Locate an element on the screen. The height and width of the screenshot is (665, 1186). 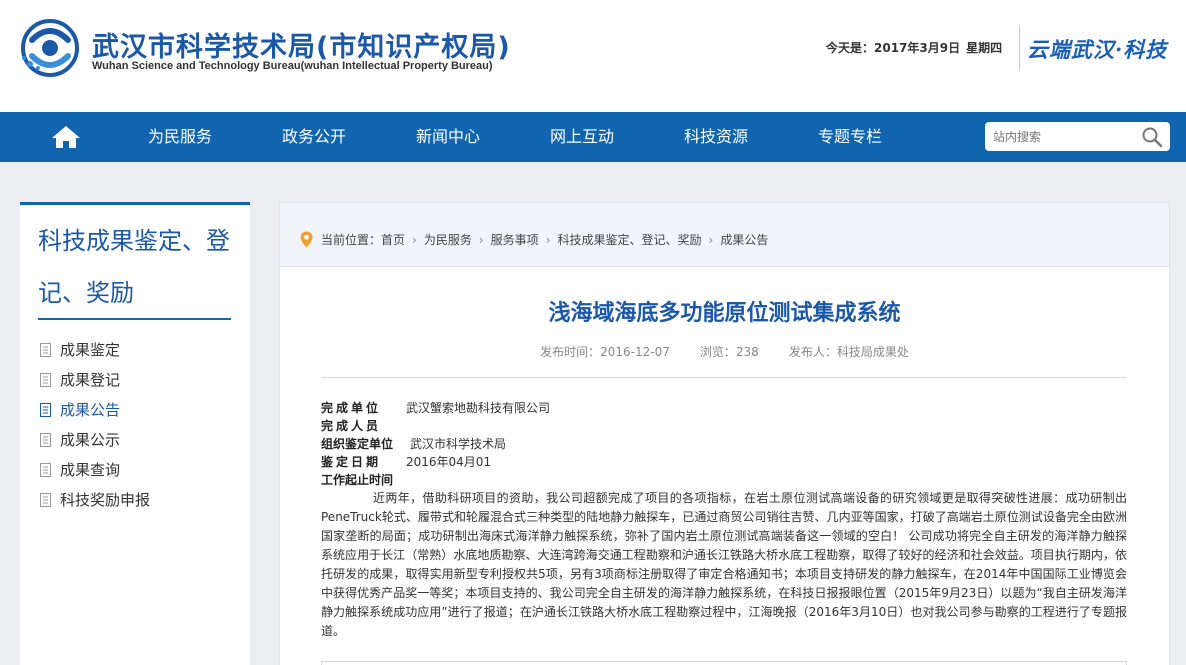
sidebar-item-achievement-appraisal: 成果鉴定 is located at coordinates (79, 350).